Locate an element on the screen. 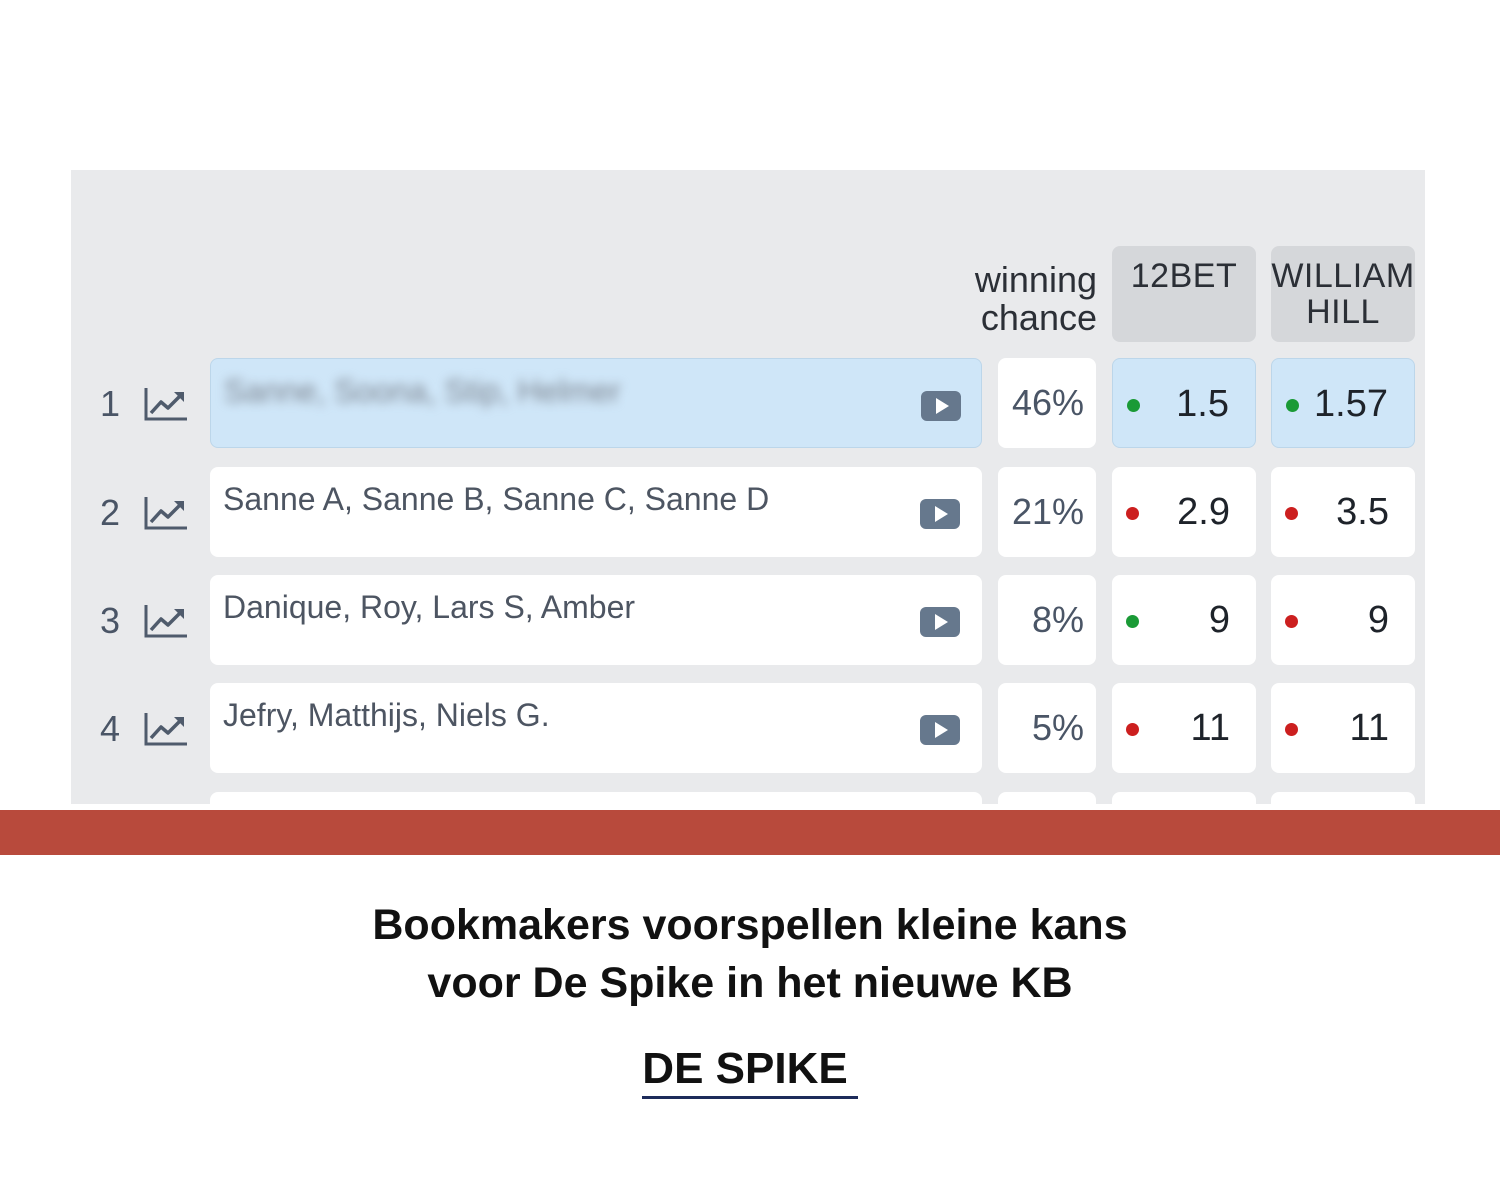 This screenshot has width=1500, height=1200. table-row: 4 Jefry, Matthijs, Niels G. 5% 11 11 is located at coordinates (748, 729).